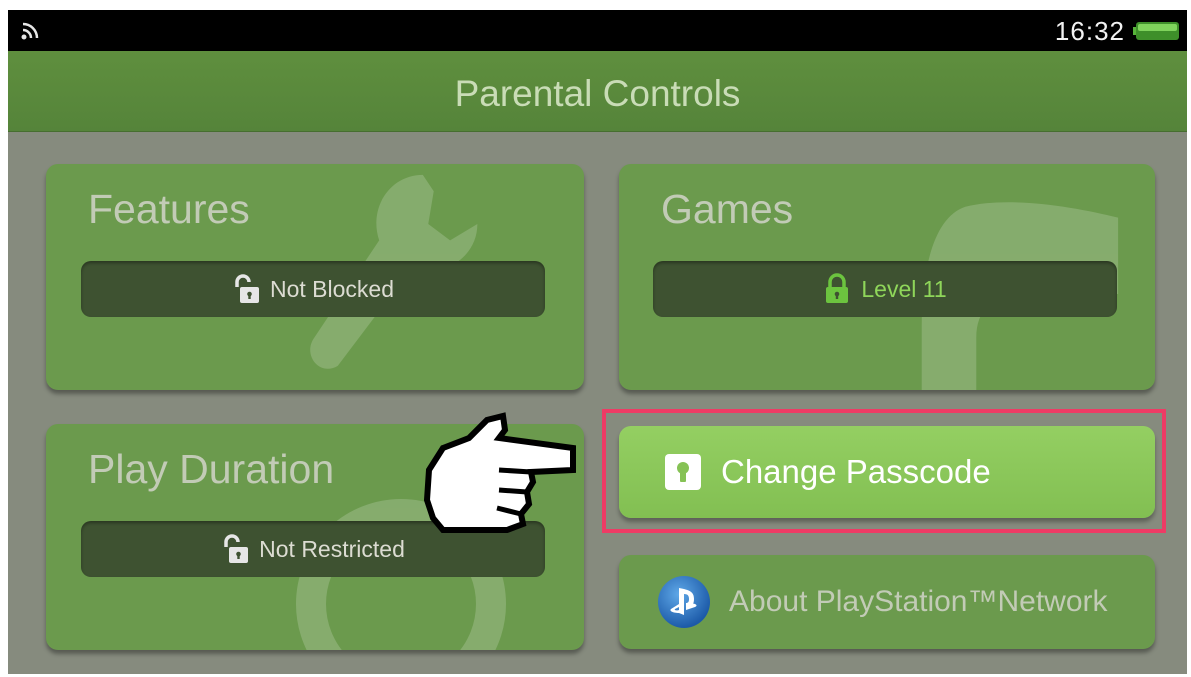 The image size is (1191, 677). What do you see at coordinates (918, 601) in the screenshot?
I see `about-psn-label: About PlayStation™Network` at bounding box center [918, 601].